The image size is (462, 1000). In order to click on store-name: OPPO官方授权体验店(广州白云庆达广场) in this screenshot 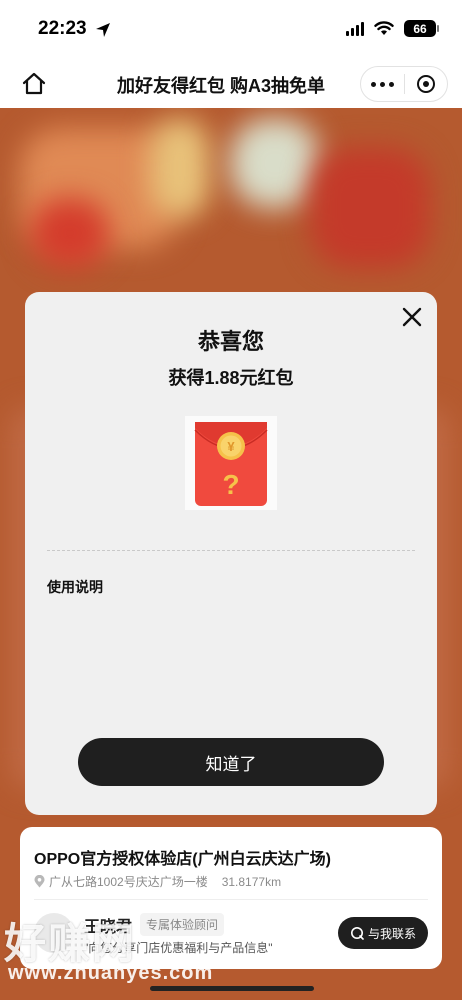, I will do `click(182, 859)`.